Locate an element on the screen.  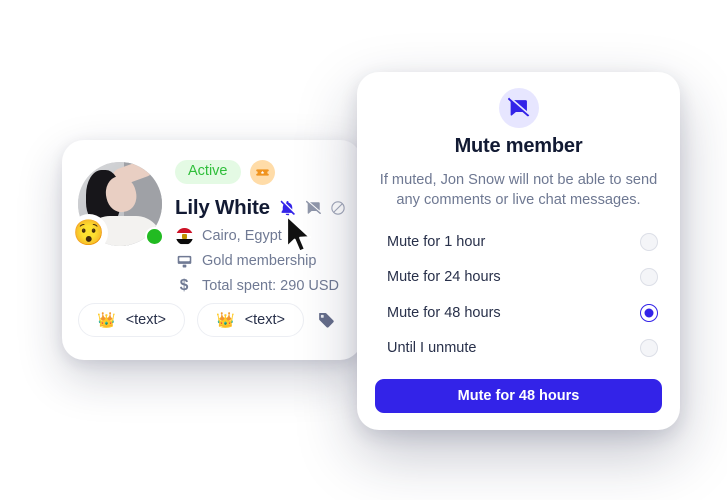
option-until-i-unmute: Until I unmute is located at coordinates (522, 349).